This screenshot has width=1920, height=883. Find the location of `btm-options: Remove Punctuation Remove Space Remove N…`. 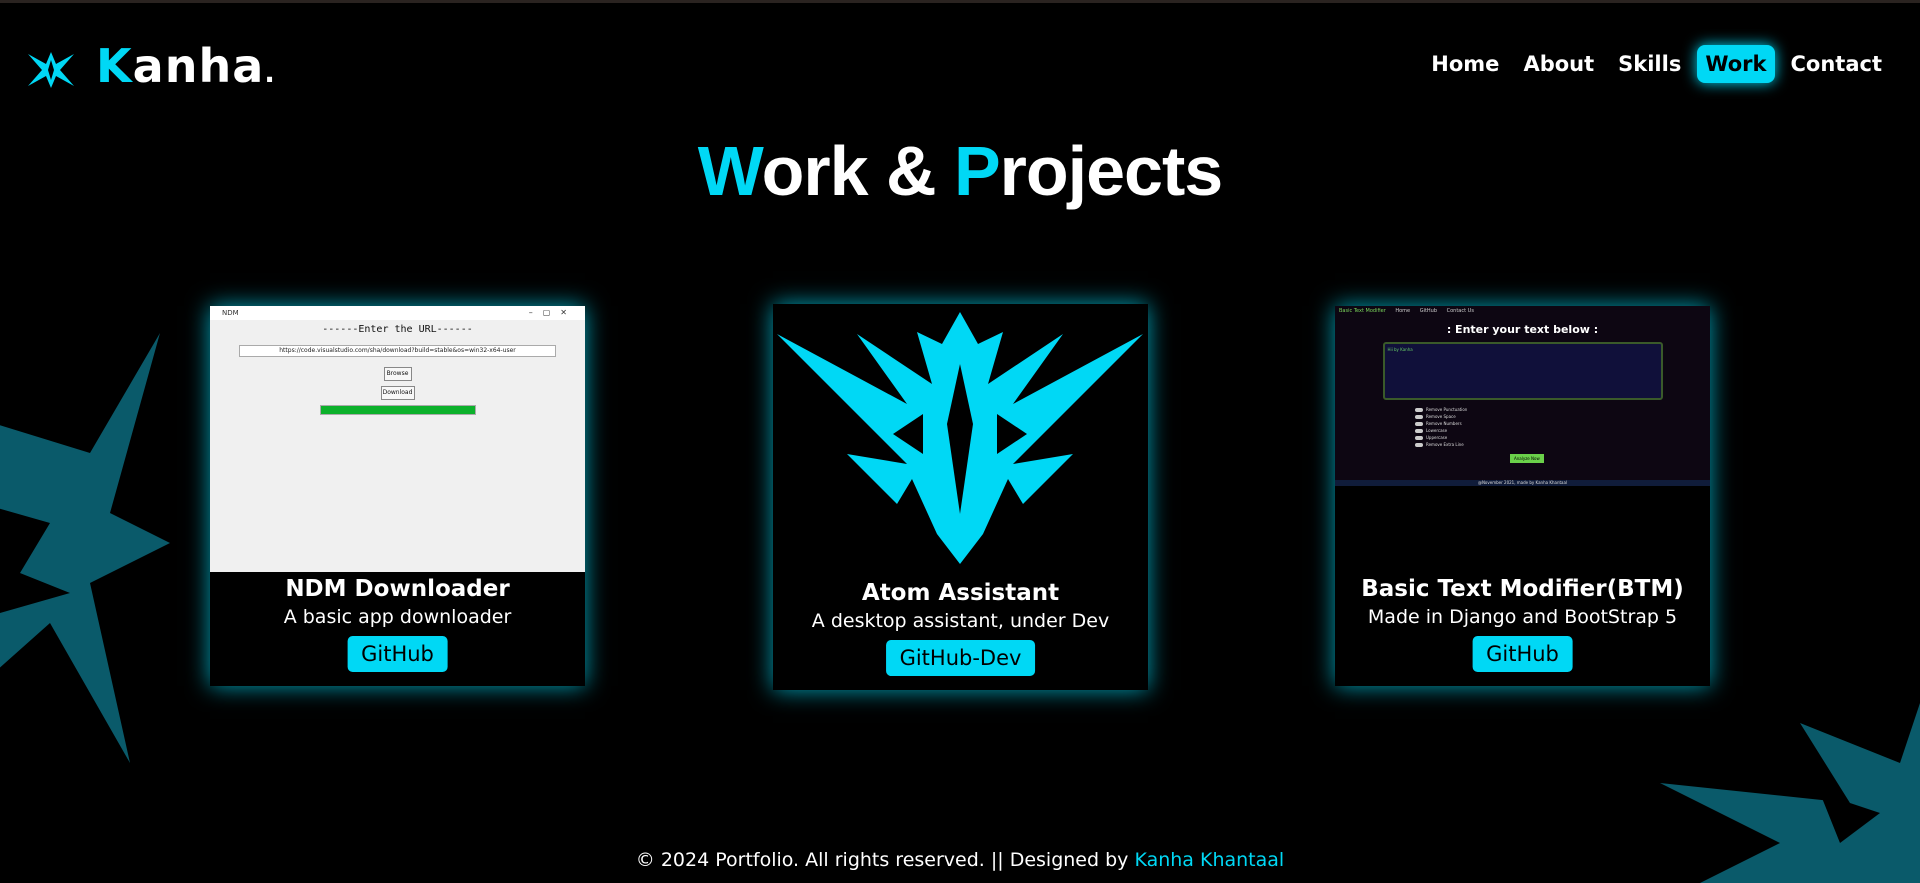

btm-options: Remove Punctuation Remove Space Remove N… is located at coordinates (1441, 427).